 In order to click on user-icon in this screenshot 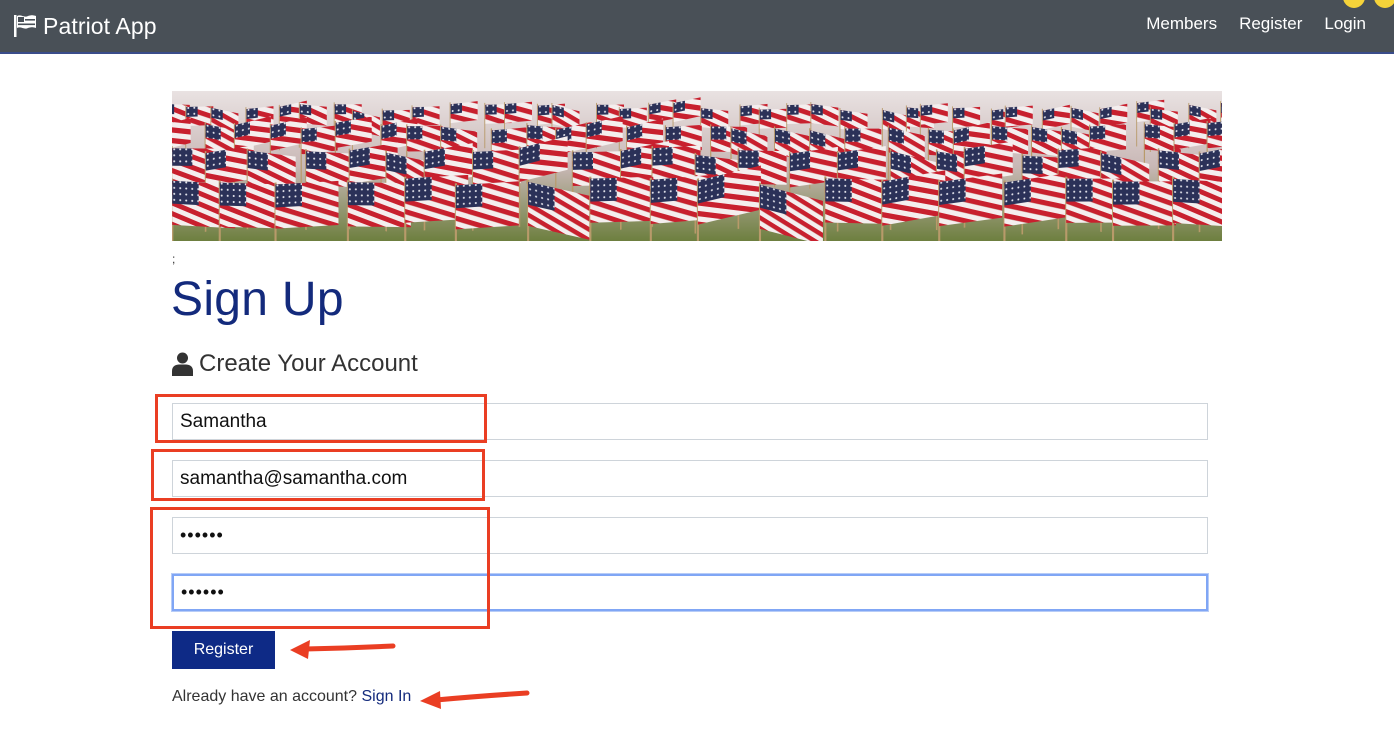, I will do `click(182, 364)`.